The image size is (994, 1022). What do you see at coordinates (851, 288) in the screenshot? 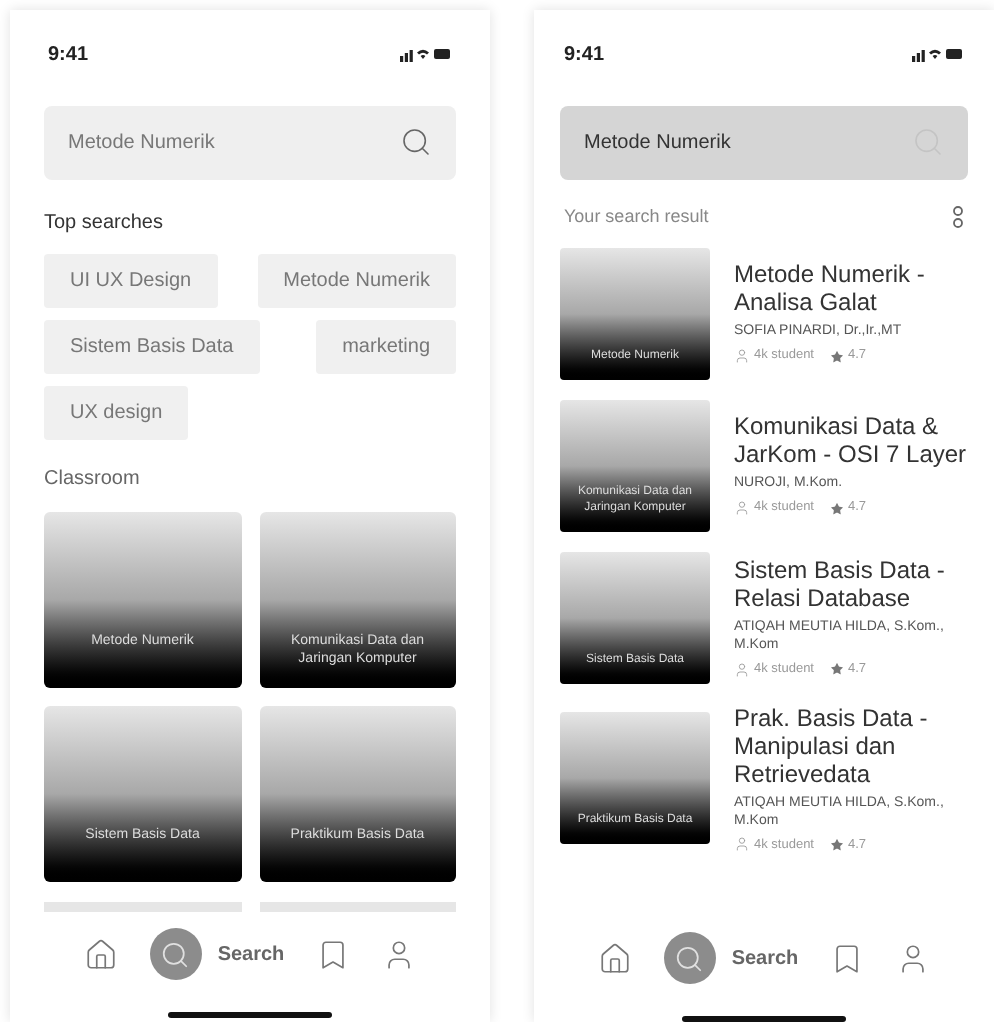
I see `course-title: Metode Numerik - Analisa Galat` at bounding box center [851, 288].